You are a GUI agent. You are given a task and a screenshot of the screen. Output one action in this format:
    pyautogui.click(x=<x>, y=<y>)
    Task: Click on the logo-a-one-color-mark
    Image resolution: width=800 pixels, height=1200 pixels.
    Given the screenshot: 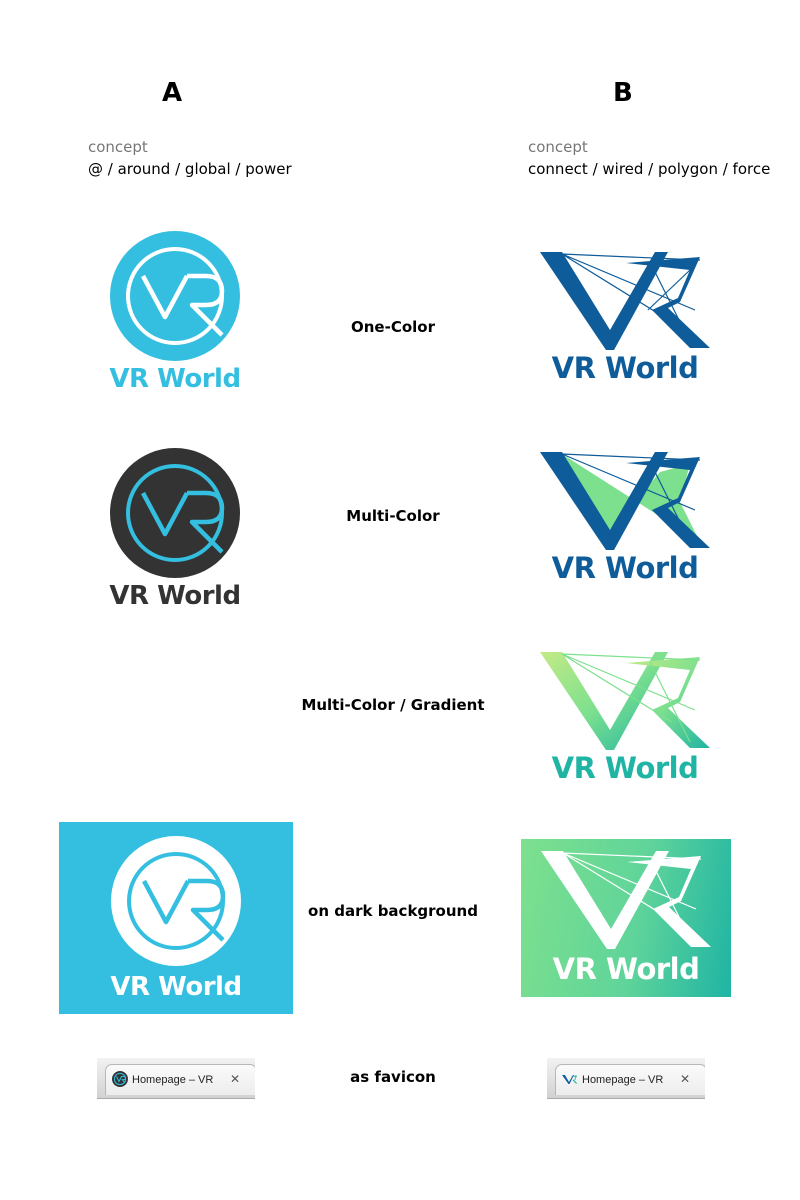 What is the action you would take?
    pyautogui.click(x=175, y=296)
    